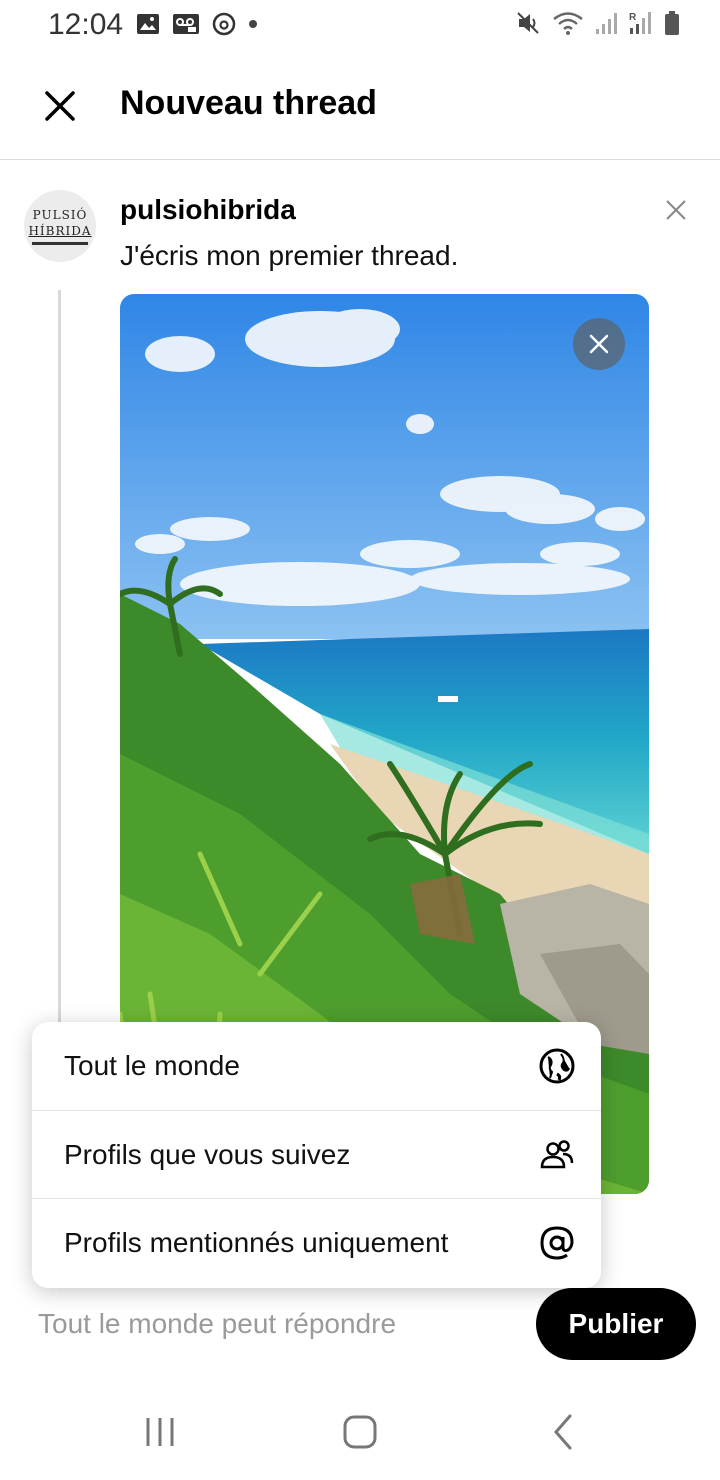  Describe the element at coordinates (316, 1066) in the screenshot. I see `menu-item-everyone: Tout le monde` at that location.